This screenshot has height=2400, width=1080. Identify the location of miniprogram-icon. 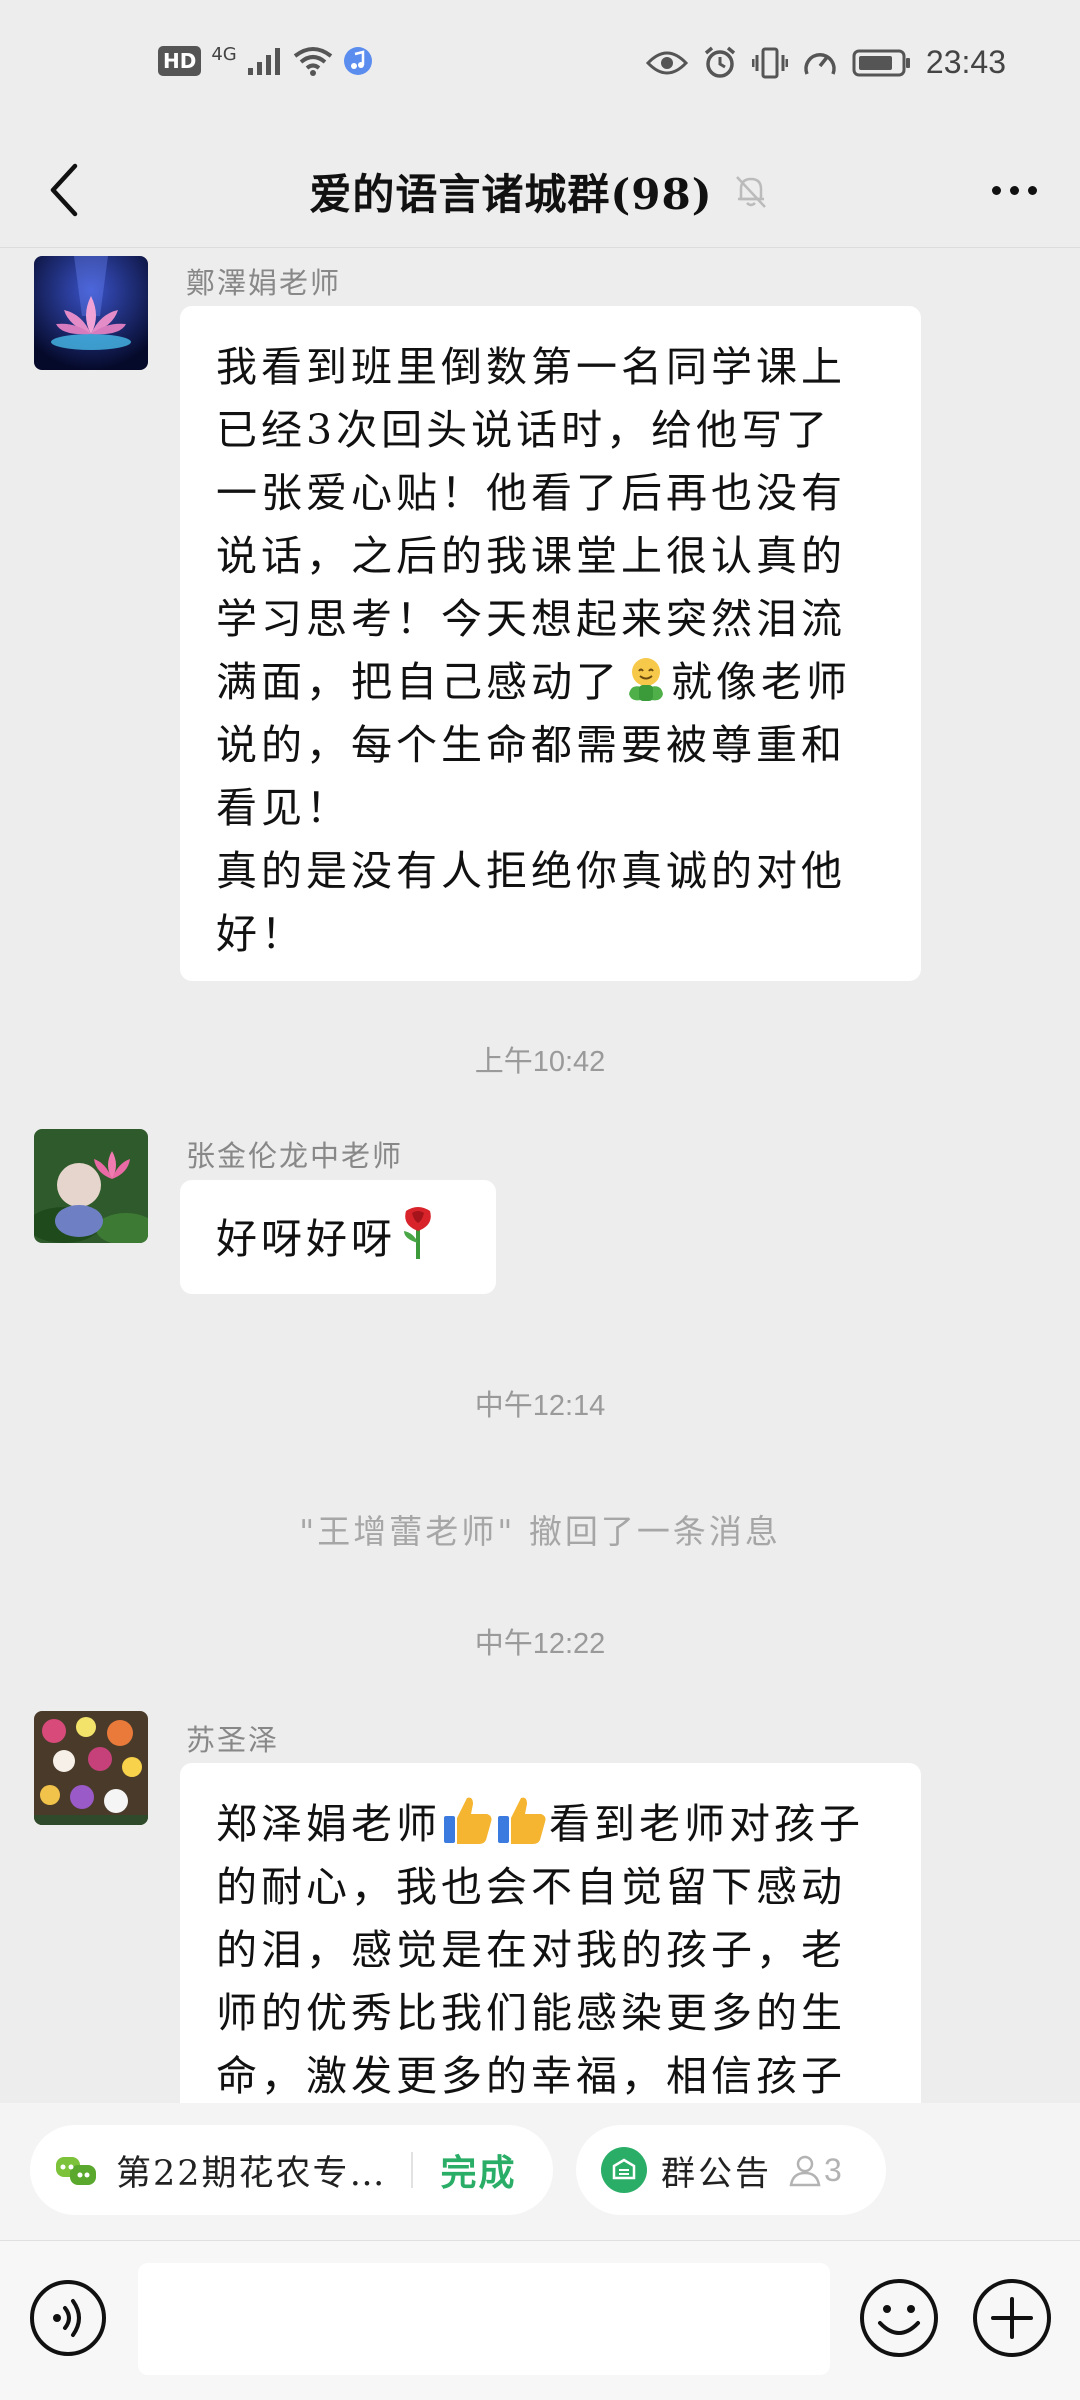
(76, 2171).